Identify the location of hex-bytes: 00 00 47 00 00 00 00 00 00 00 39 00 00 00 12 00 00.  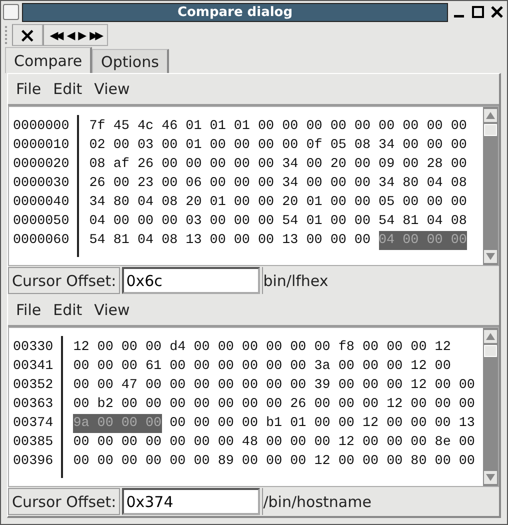
(274, 386).